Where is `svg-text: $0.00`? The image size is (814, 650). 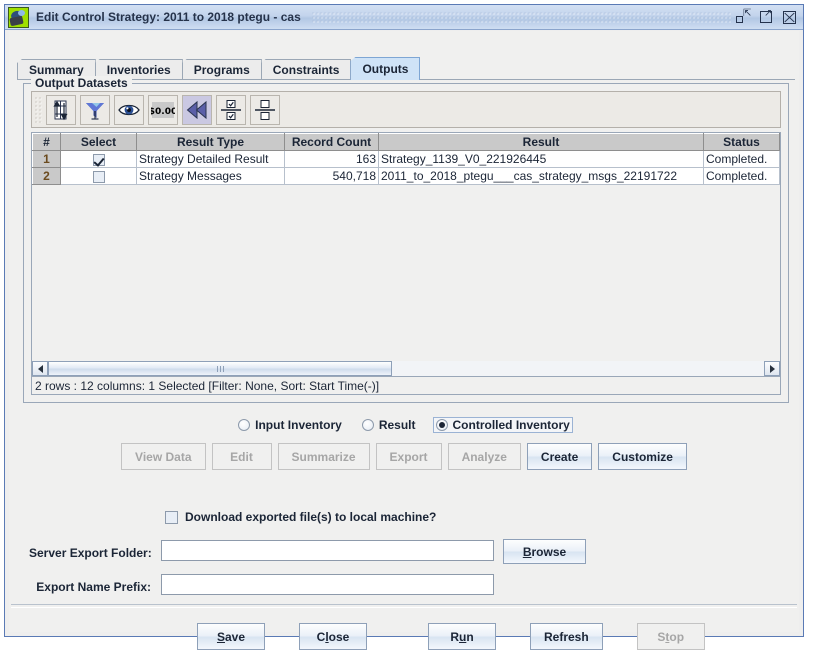 svg-text: $0.00 is located at coordinates (163, 112).